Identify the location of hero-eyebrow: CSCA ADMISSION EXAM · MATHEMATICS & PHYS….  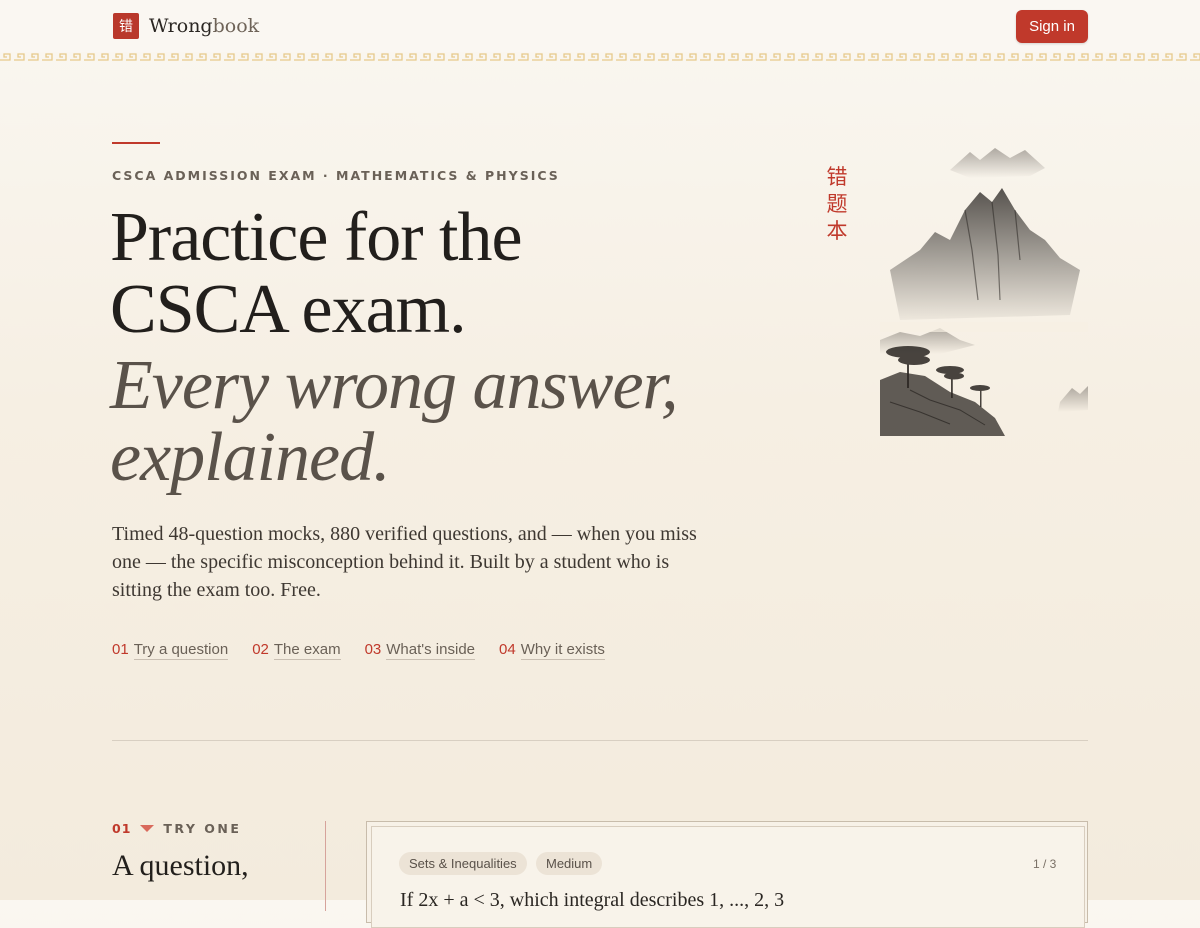
(336, 175).